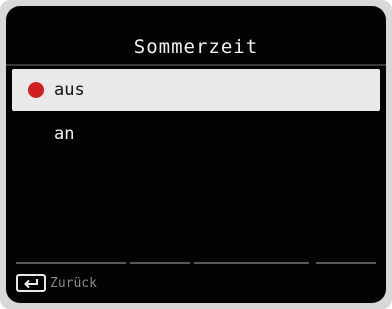  What do you see at coordinates (196, 65) in the screenshot?
I see `title-divider` at bounding box center [196, 65].